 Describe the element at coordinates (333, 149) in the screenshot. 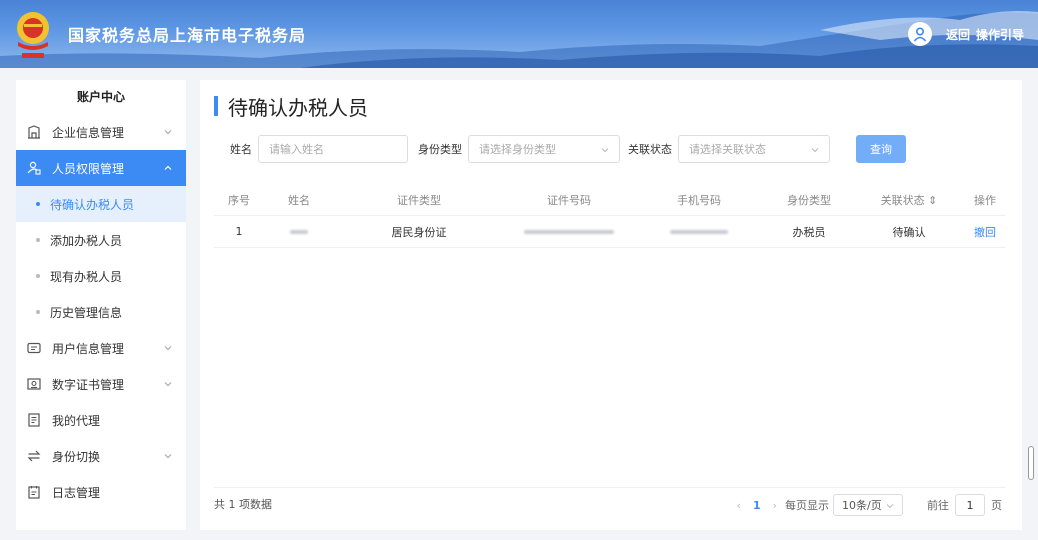

I see `name-input: 请输入姓名` at that location.